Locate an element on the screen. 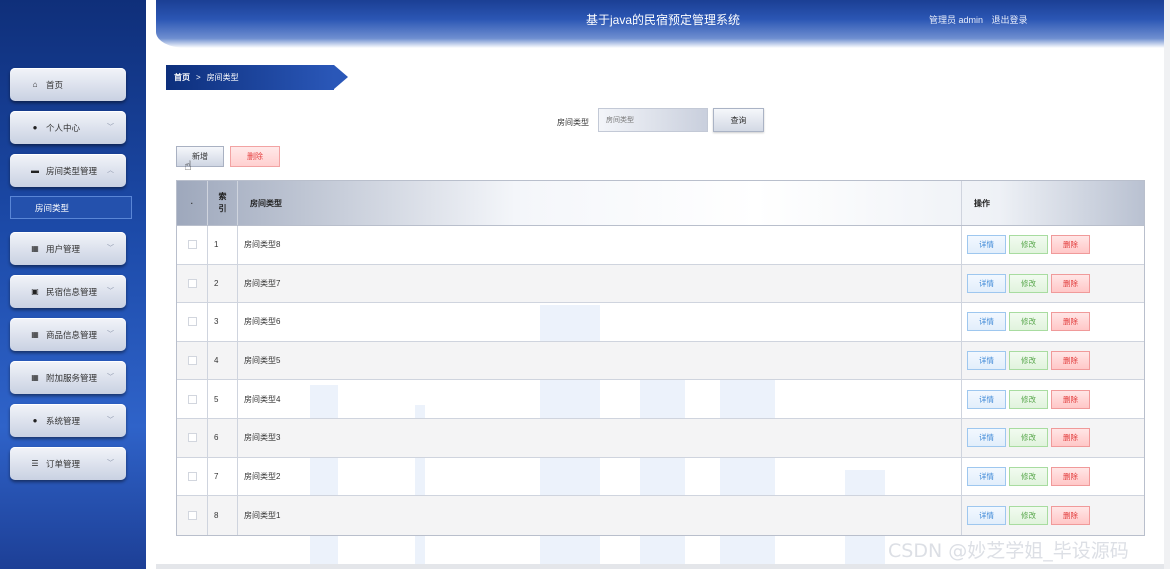 Image resolution: width=1170 pixels, height=569 pixels. table-row: 5 房间类型4 详情 修改 删除 is located at coordinates (660, 399).